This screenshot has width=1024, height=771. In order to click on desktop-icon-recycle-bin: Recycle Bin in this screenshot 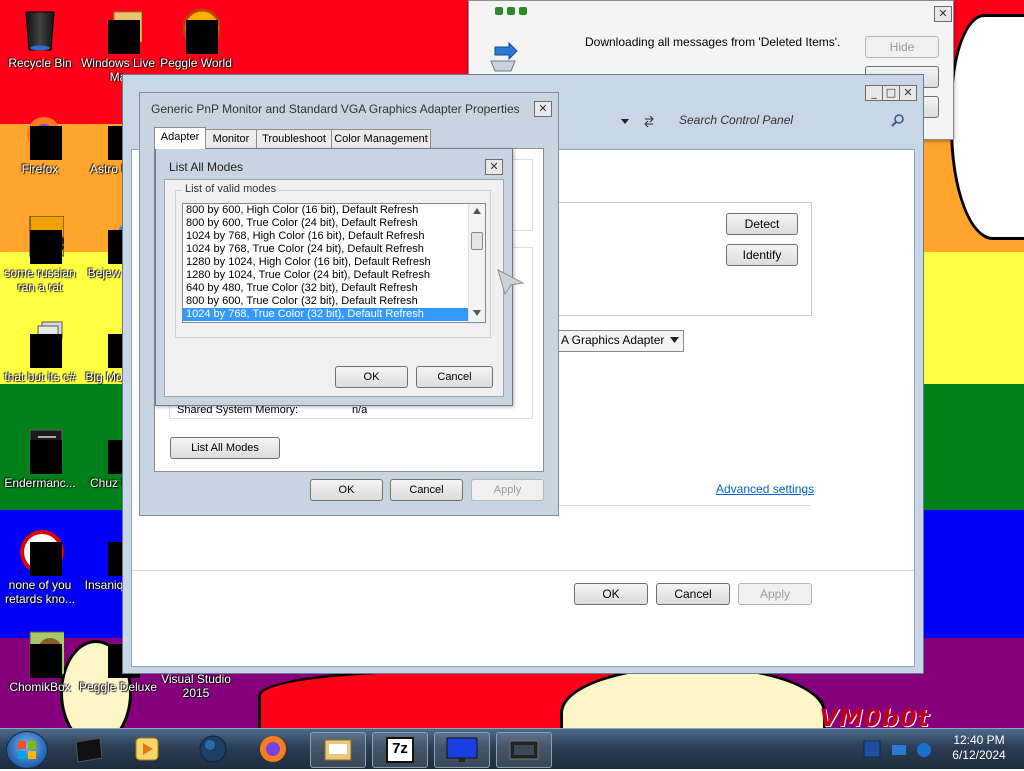, I will do `click(40, 38)`.